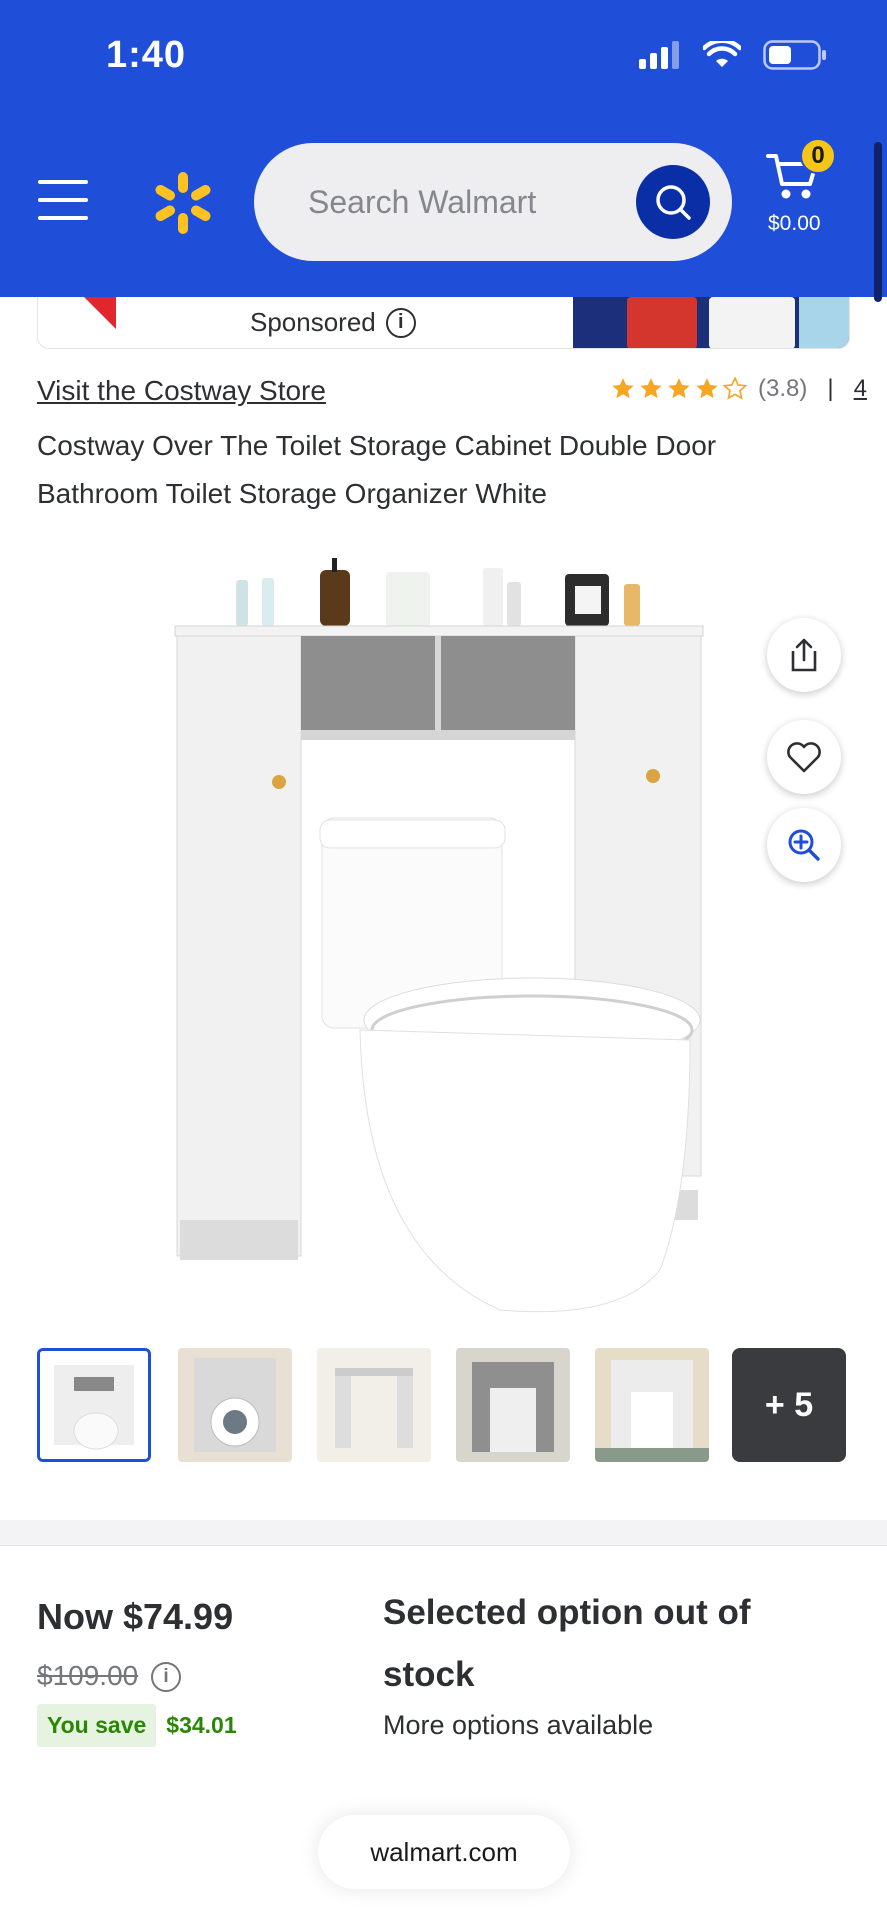  I want to click on heart-icon, so click(804, 757).